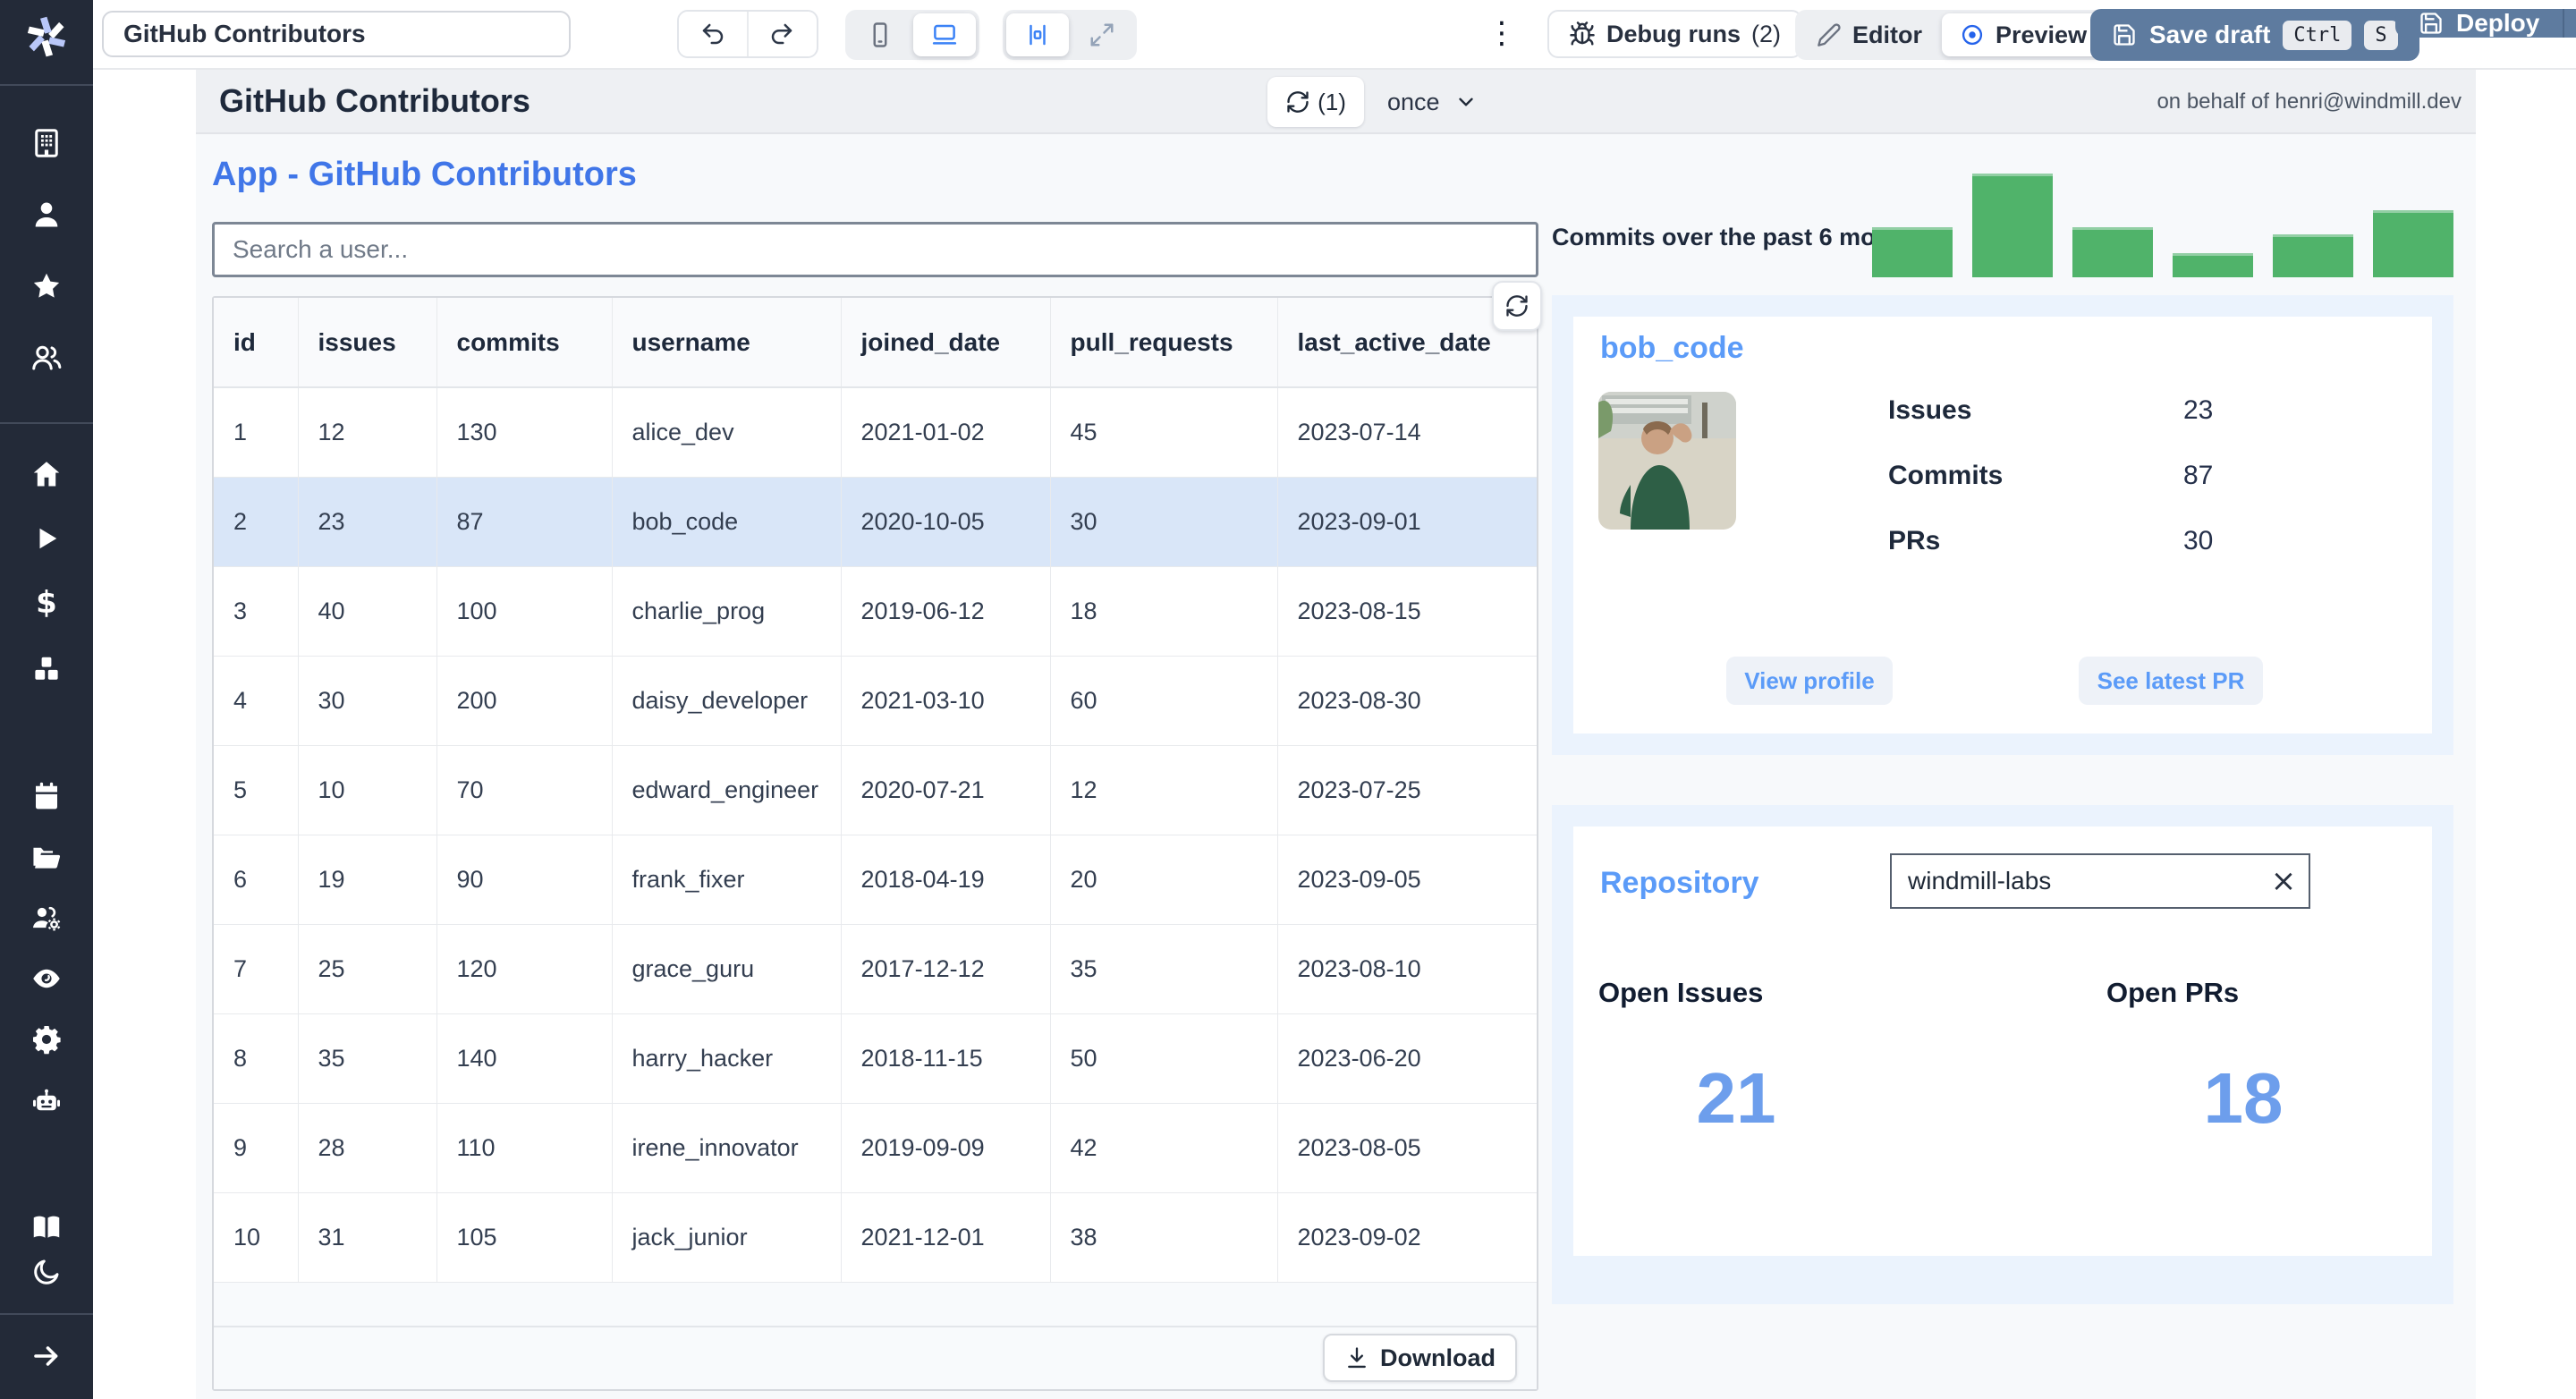  Describe the element at coordinates (1736, 1098) in the screenshot. I see `open-issues-value: 21` at that location.